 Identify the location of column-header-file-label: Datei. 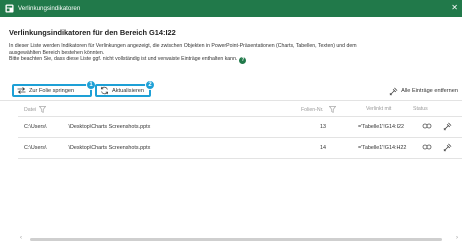
(30, 109).